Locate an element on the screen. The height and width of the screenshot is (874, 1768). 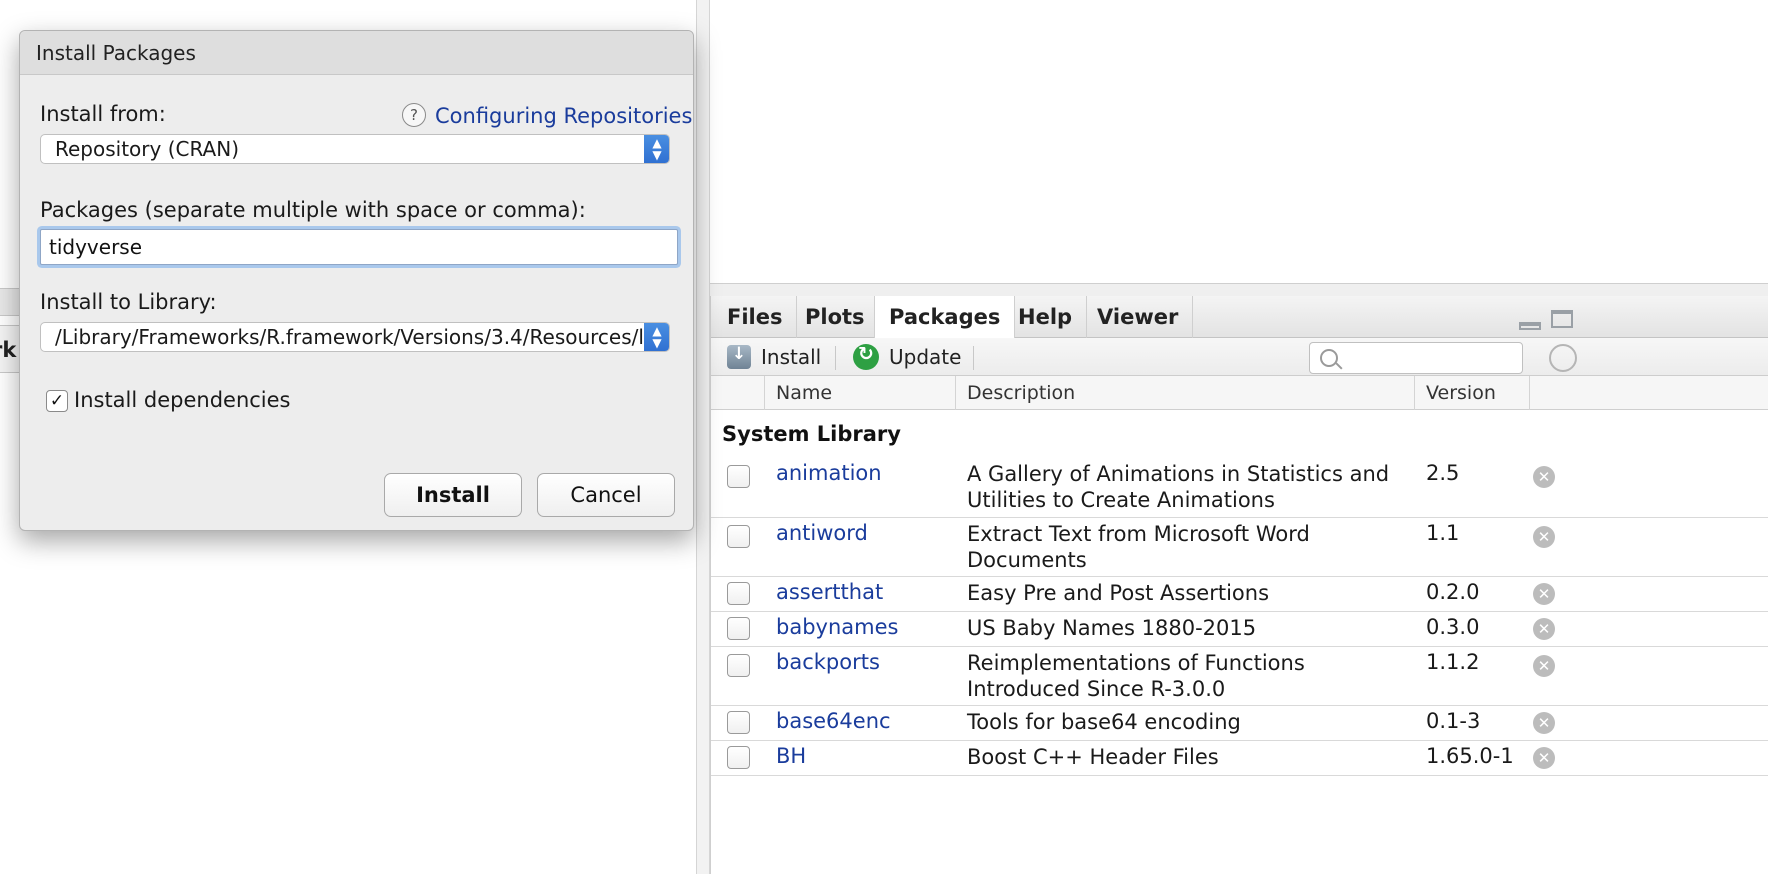
package-name-link: backports is located at coordinates (828, 662).